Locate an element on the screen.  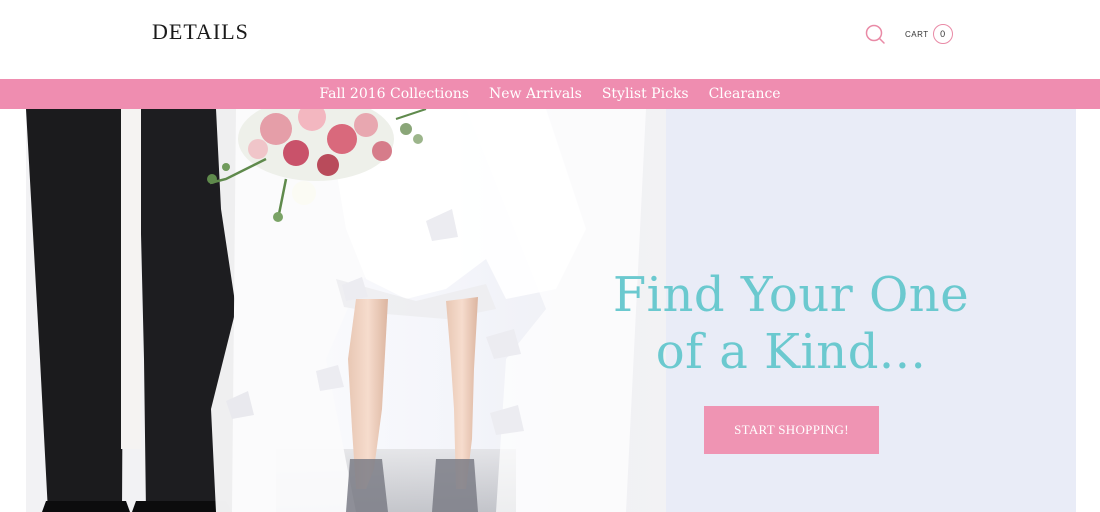
cart-button: CART 0 is located at coordinates (929, 34).